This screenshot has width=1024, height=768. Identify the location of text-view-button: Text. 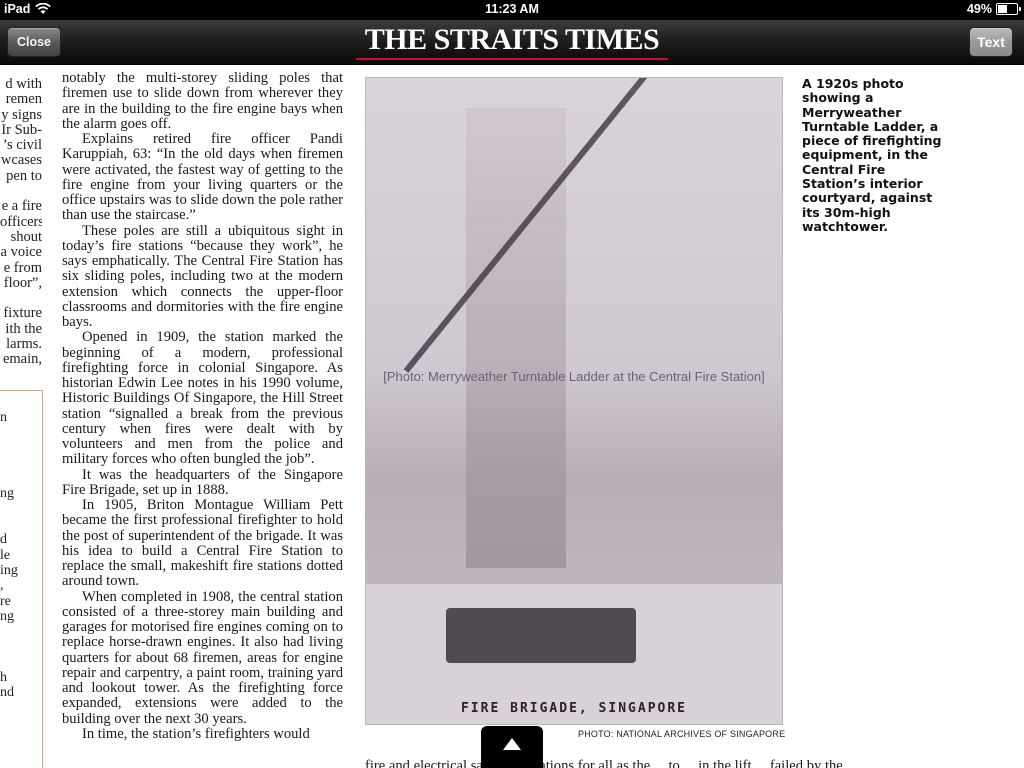
(991, 42).